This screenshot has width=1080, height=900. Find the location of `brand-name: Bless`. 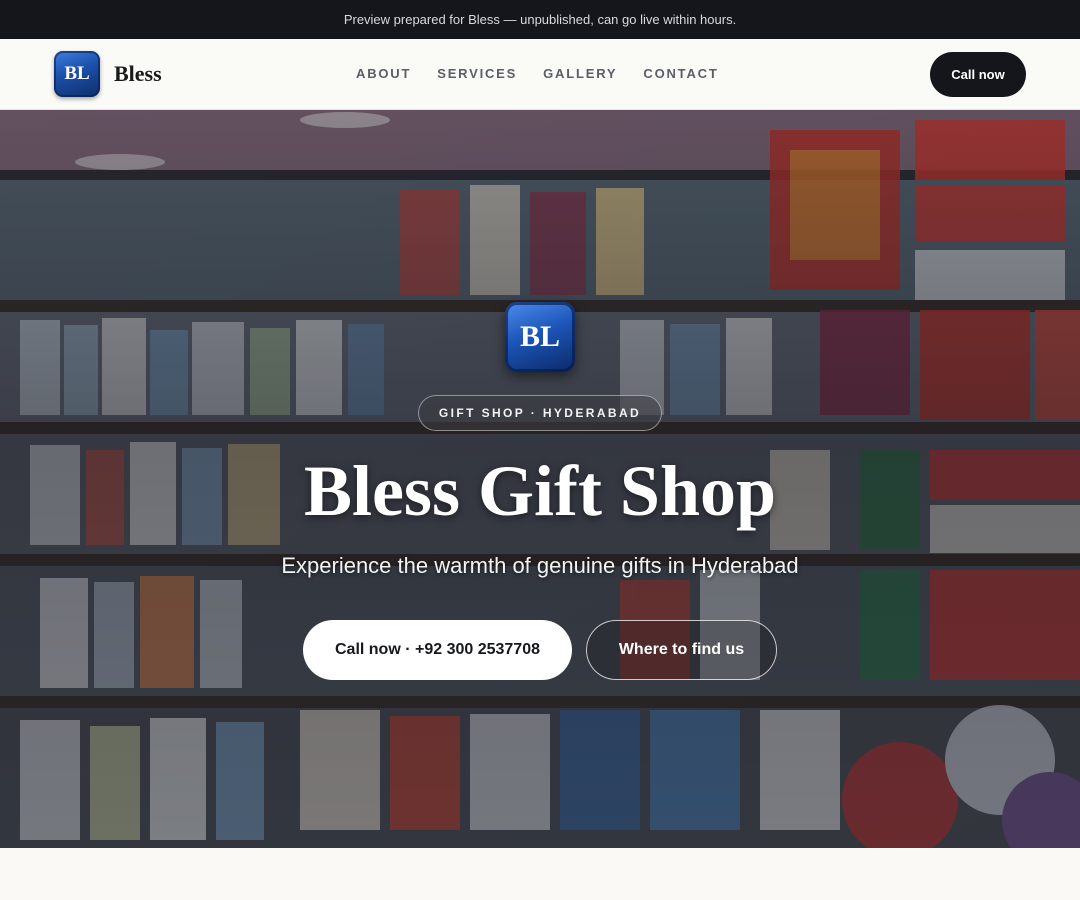

brand-name: Bless is located at coordinates (138, 74).